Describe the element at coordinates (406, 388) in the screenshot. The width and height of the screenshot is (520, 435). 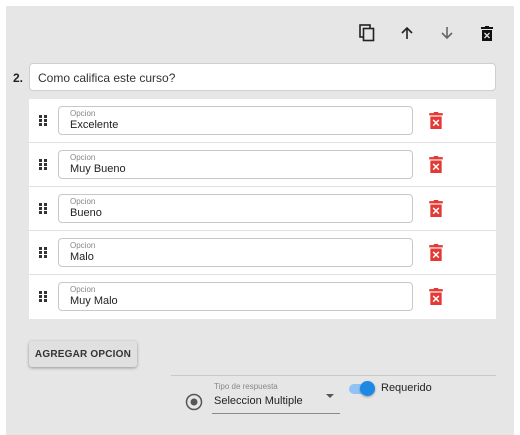
I see `required-label: Requerido` at that location.